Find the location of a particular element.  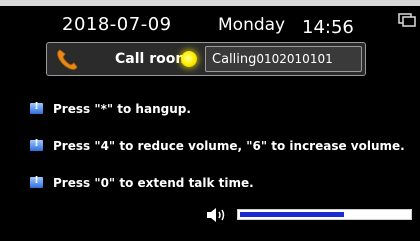

top-border is located at coordinates (210, 3).